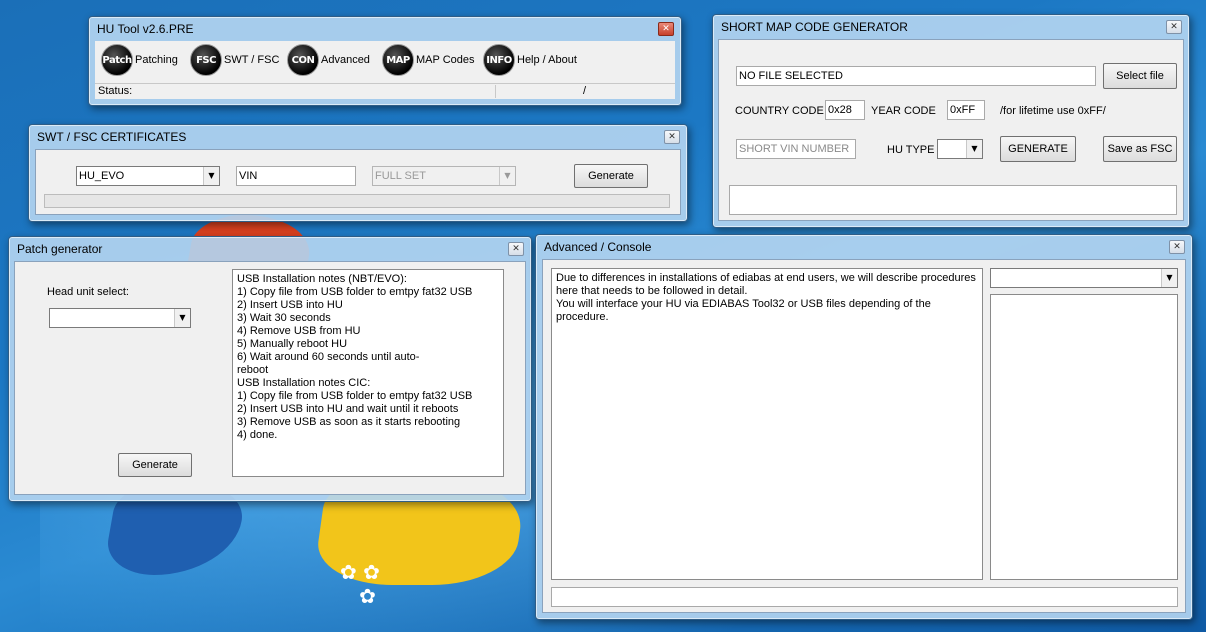  Describe the element at coordinates (960, 149) in the screenshot. I see `hu-type-select: ▼` at that location.